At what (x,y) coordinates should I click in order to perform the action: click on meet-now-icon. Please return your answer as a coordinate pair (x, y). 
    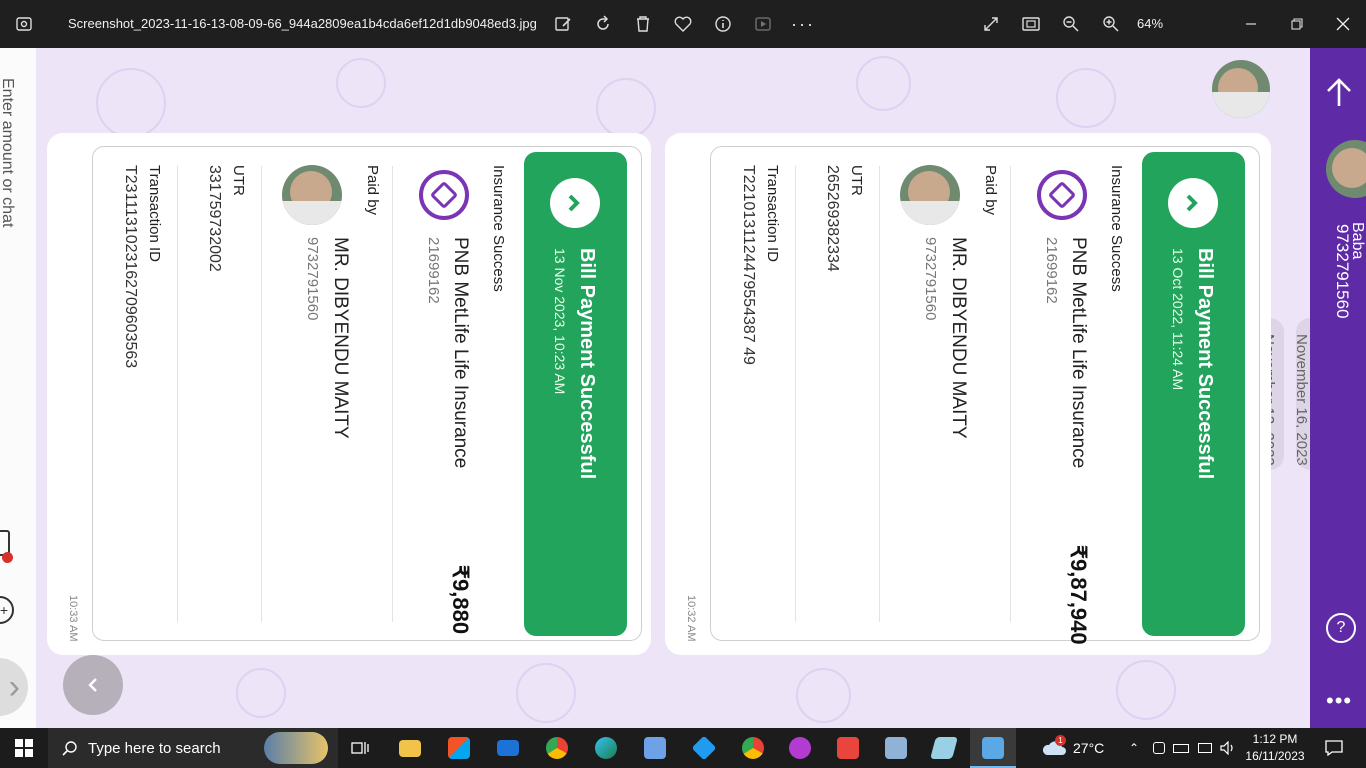
    Looking at the image, I should click on (1159, 748).